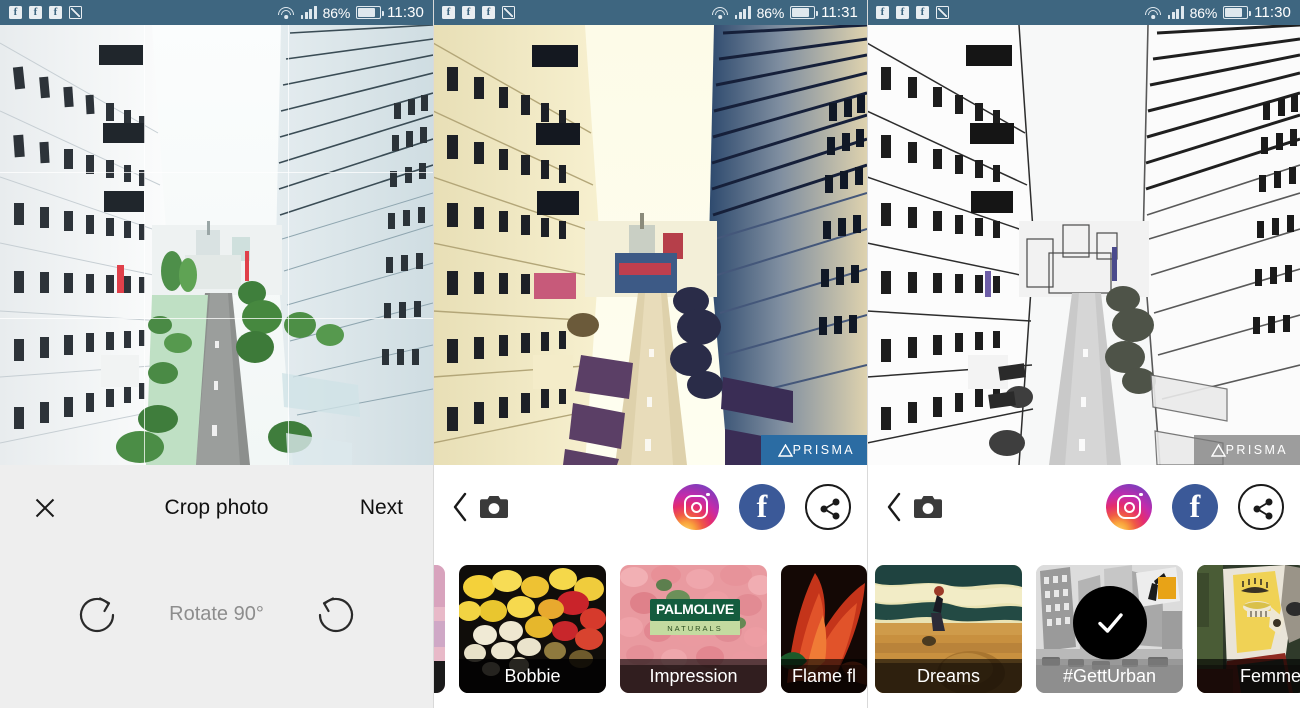 This screenshot has width=1300, height=708. Describe the element at coordinates (693, 675) in the screenshot. I see `filter-label: Impression` at that location.